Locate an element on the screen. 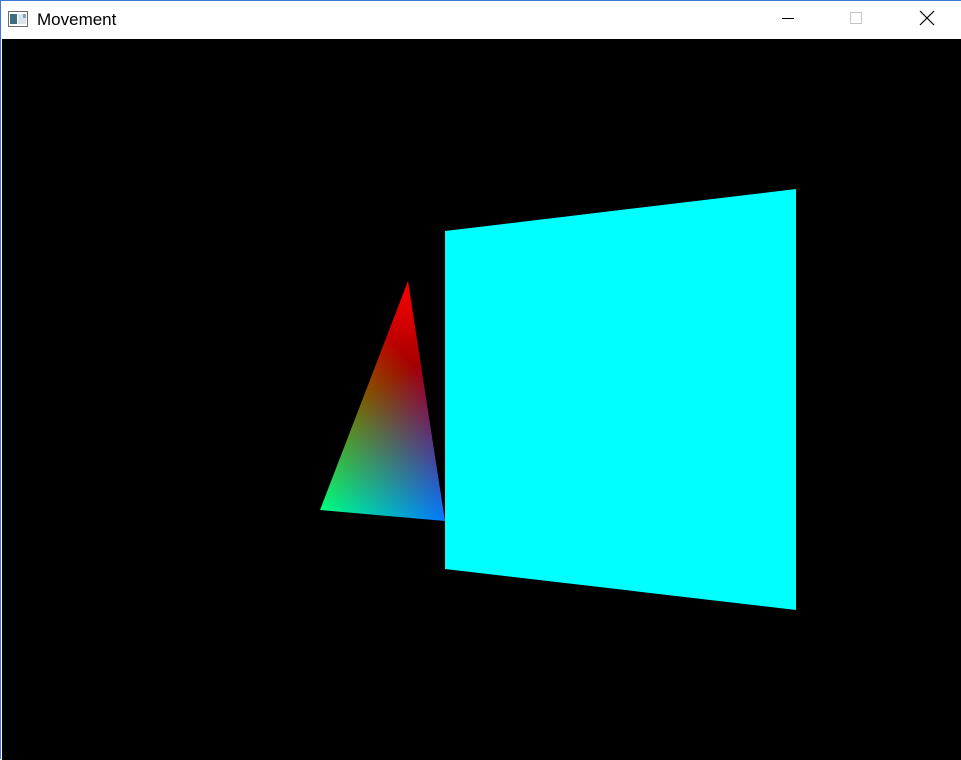  minimize-button is located at coordinates (788, 20).